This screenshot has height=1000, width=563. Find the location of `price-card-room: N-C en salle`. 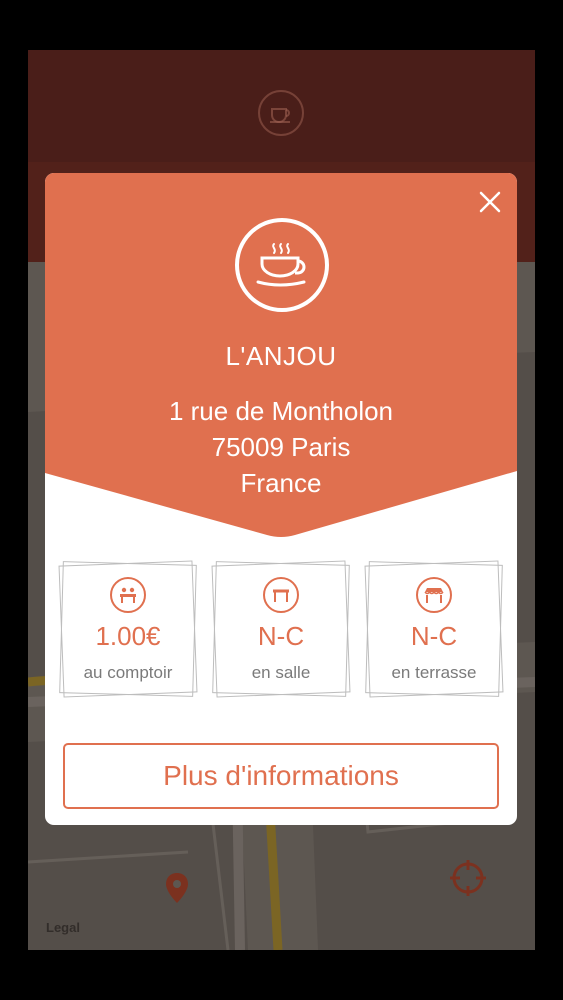

price-card-room: N-C en salle is located at coordinates (281, 629).